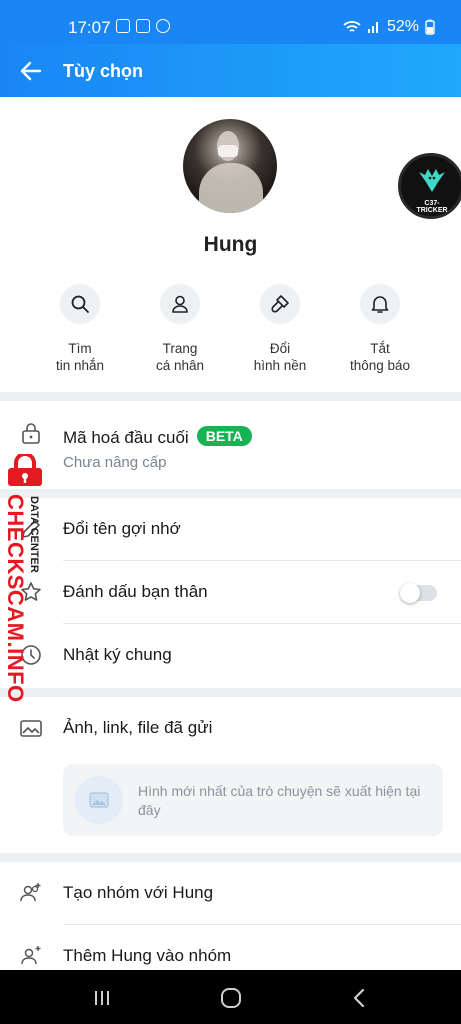 The width and height of the screenshot is (461, 1024). What do you see at coordinates (138, 892) in the screenshot?
I see `create-group-label: Tạo nhóm với Hung` at bounding box center [138, 892].